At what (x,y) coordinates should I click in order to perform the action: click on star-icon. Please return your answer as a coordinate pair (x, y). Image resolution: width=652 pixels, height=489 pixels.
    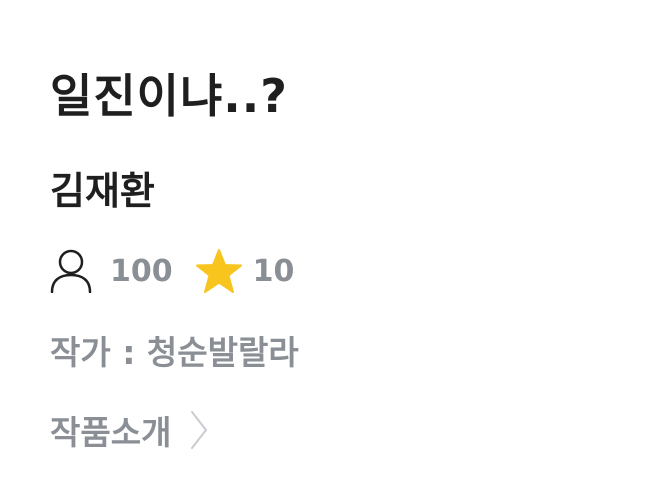
    Looking at the image, I should click on (219, 271).